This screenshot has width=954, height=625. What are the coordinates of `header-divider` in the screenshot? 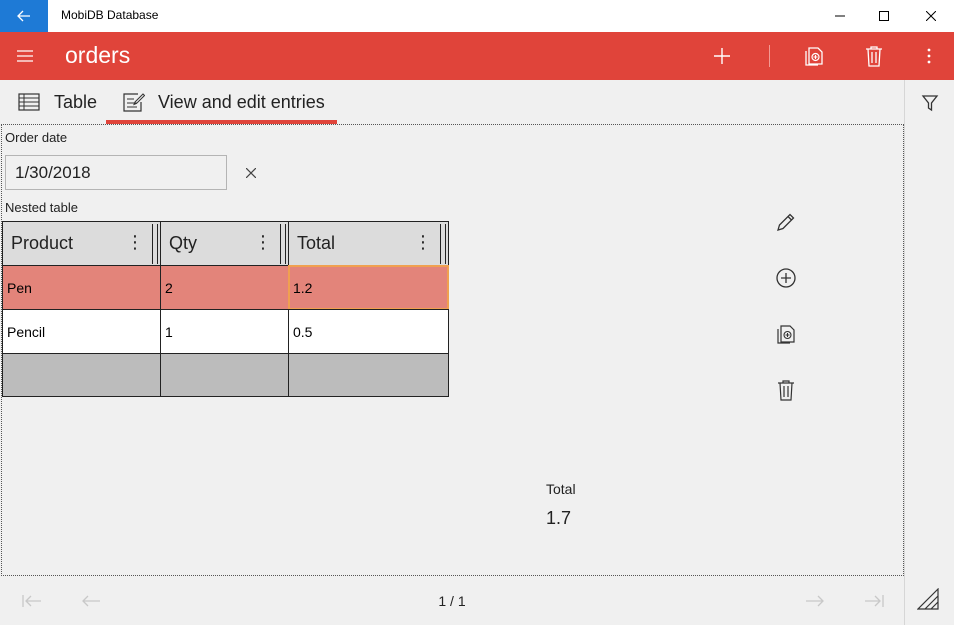 It's located at (769, 56).